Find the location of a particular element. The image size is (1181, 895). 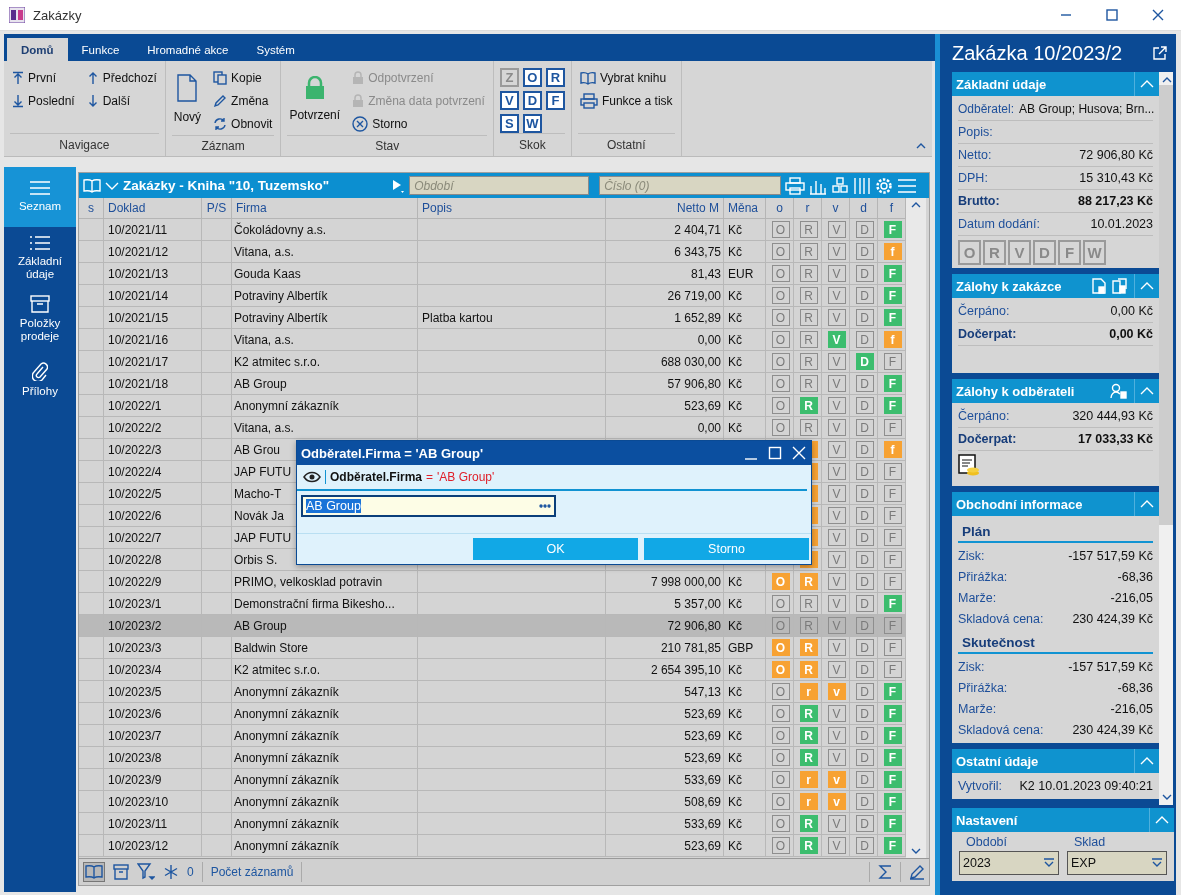

column-header: r is located at coordinates (808, 208).